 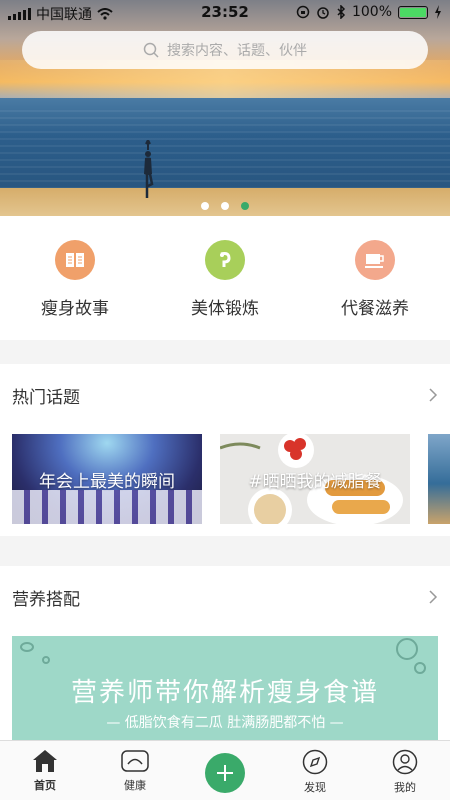 What do you see at coordinates (375, 309) in the screenshot?
I see `category-label: 代餐滋养` at bounding box center [375, 309].